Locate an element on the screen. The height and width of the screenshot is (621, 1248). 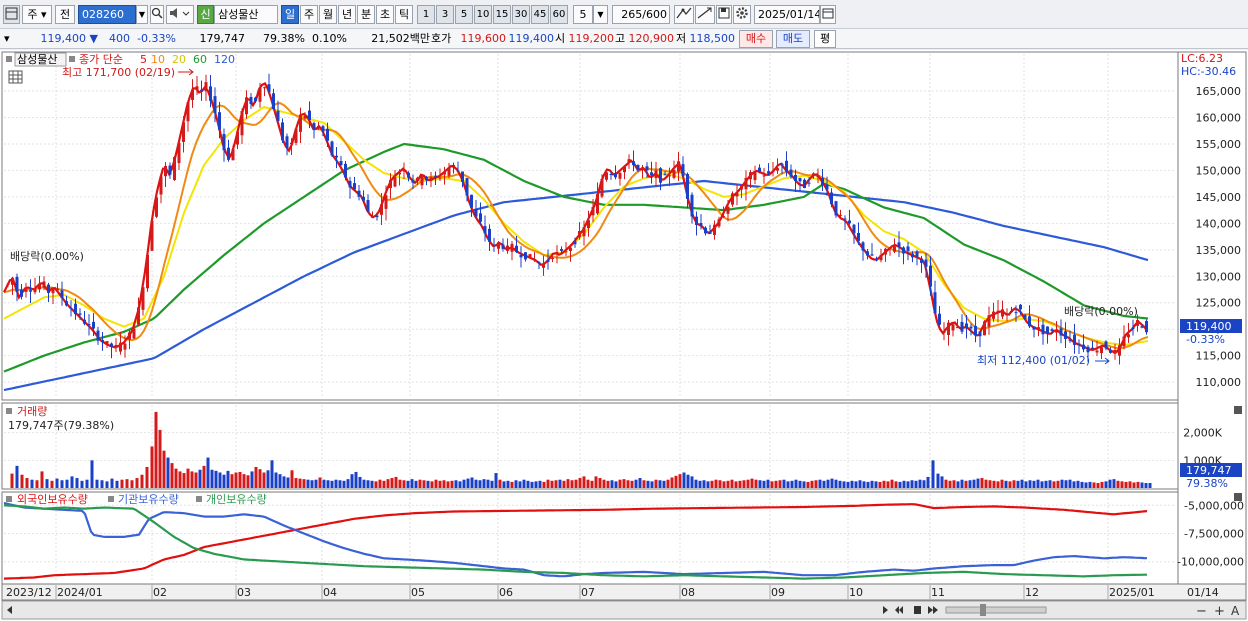
auto-scale-icon: A is located at coordinates (1235, 611).